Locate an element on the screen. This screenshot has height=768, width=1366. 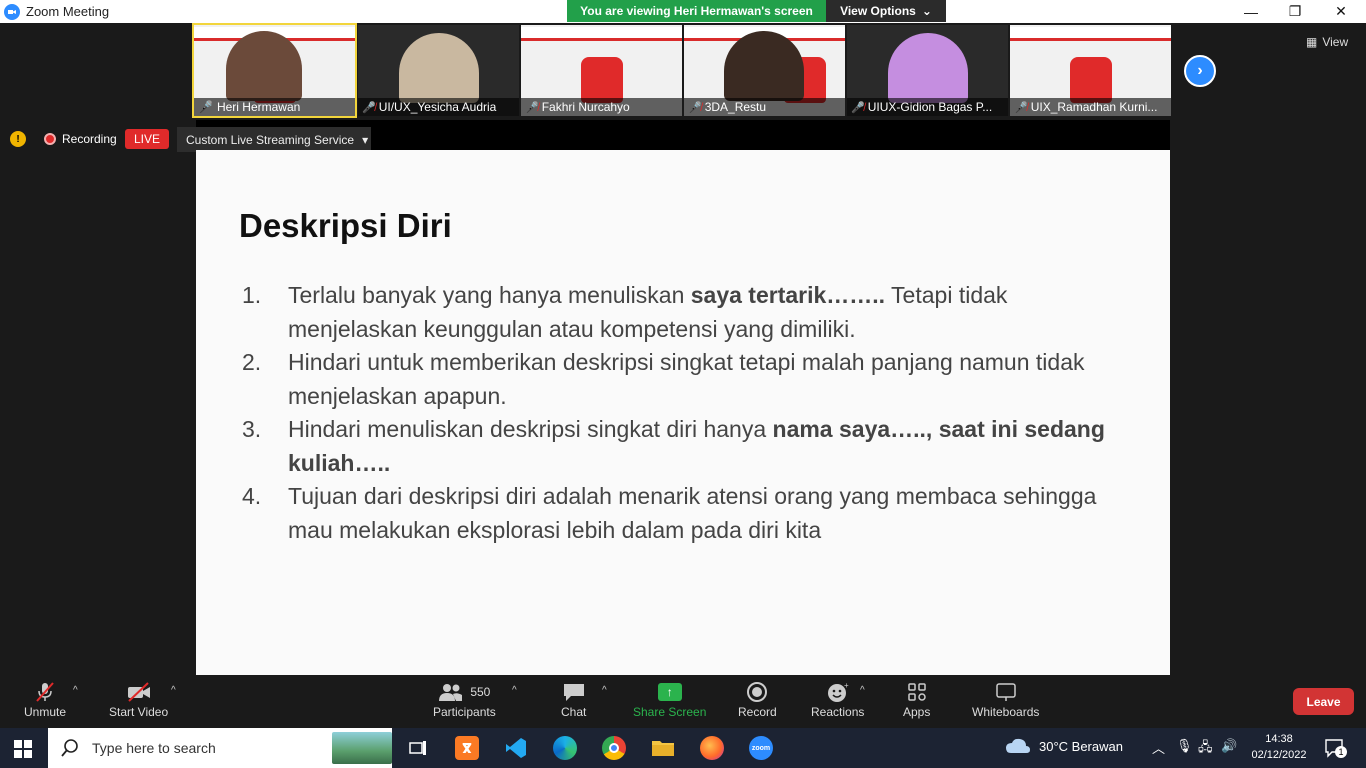
firefox-icon is located at coordinates (712, 748).